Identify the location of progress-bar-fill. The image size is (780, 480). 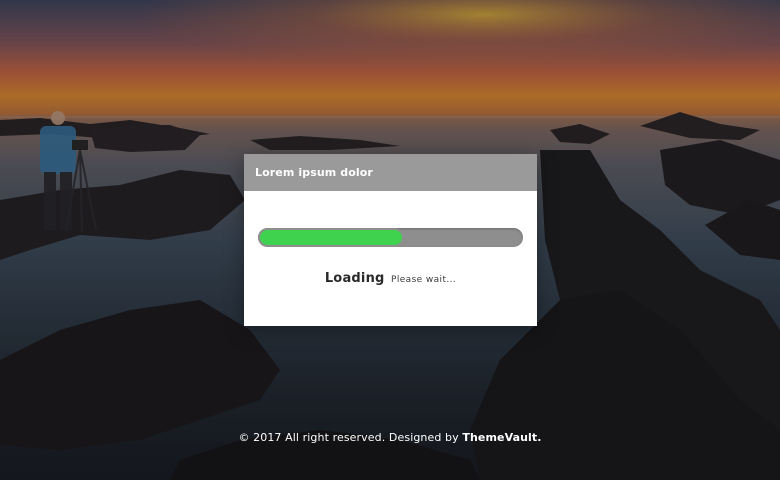
(331, 237).